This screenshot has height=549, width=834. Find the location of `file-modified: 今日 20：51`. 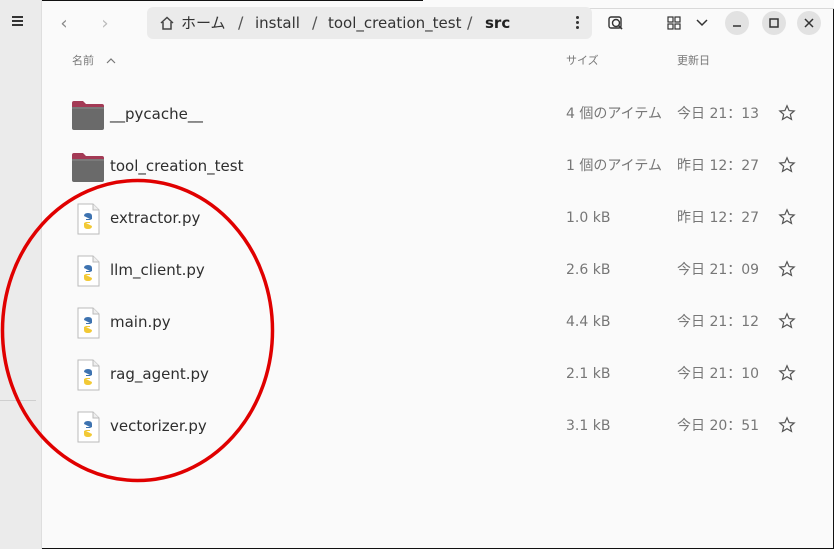

file-modified: 今日 20：51 is located at coordinates (718, 426).